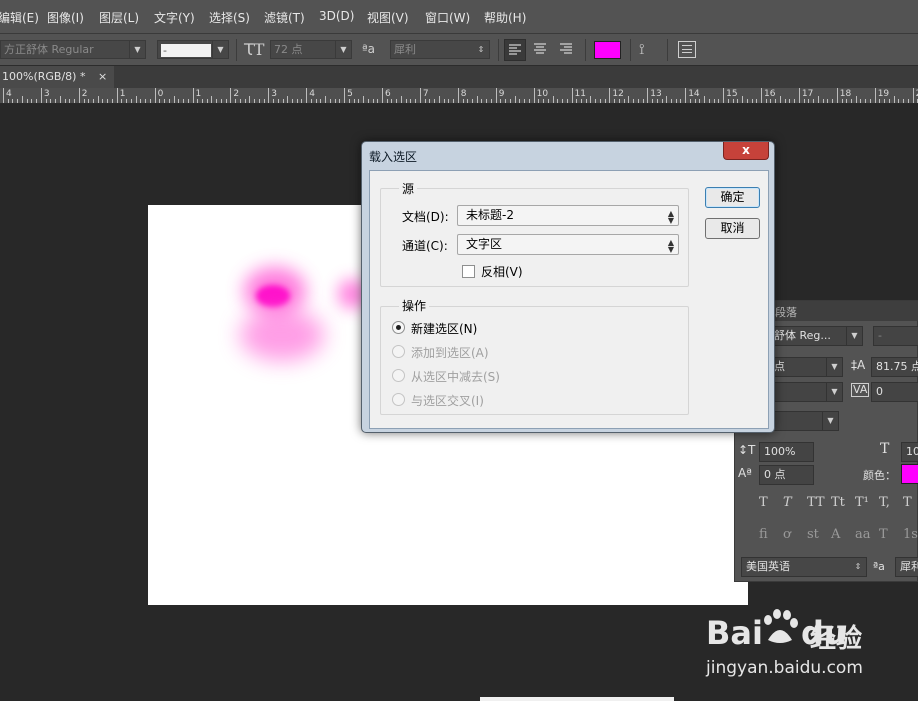 The width and height of the screenshot is (918, 701). Describe the element at coordinates (568, 215) in the screenshot. I see `document-select: 未标题-2 ▲ ▼` at that location.